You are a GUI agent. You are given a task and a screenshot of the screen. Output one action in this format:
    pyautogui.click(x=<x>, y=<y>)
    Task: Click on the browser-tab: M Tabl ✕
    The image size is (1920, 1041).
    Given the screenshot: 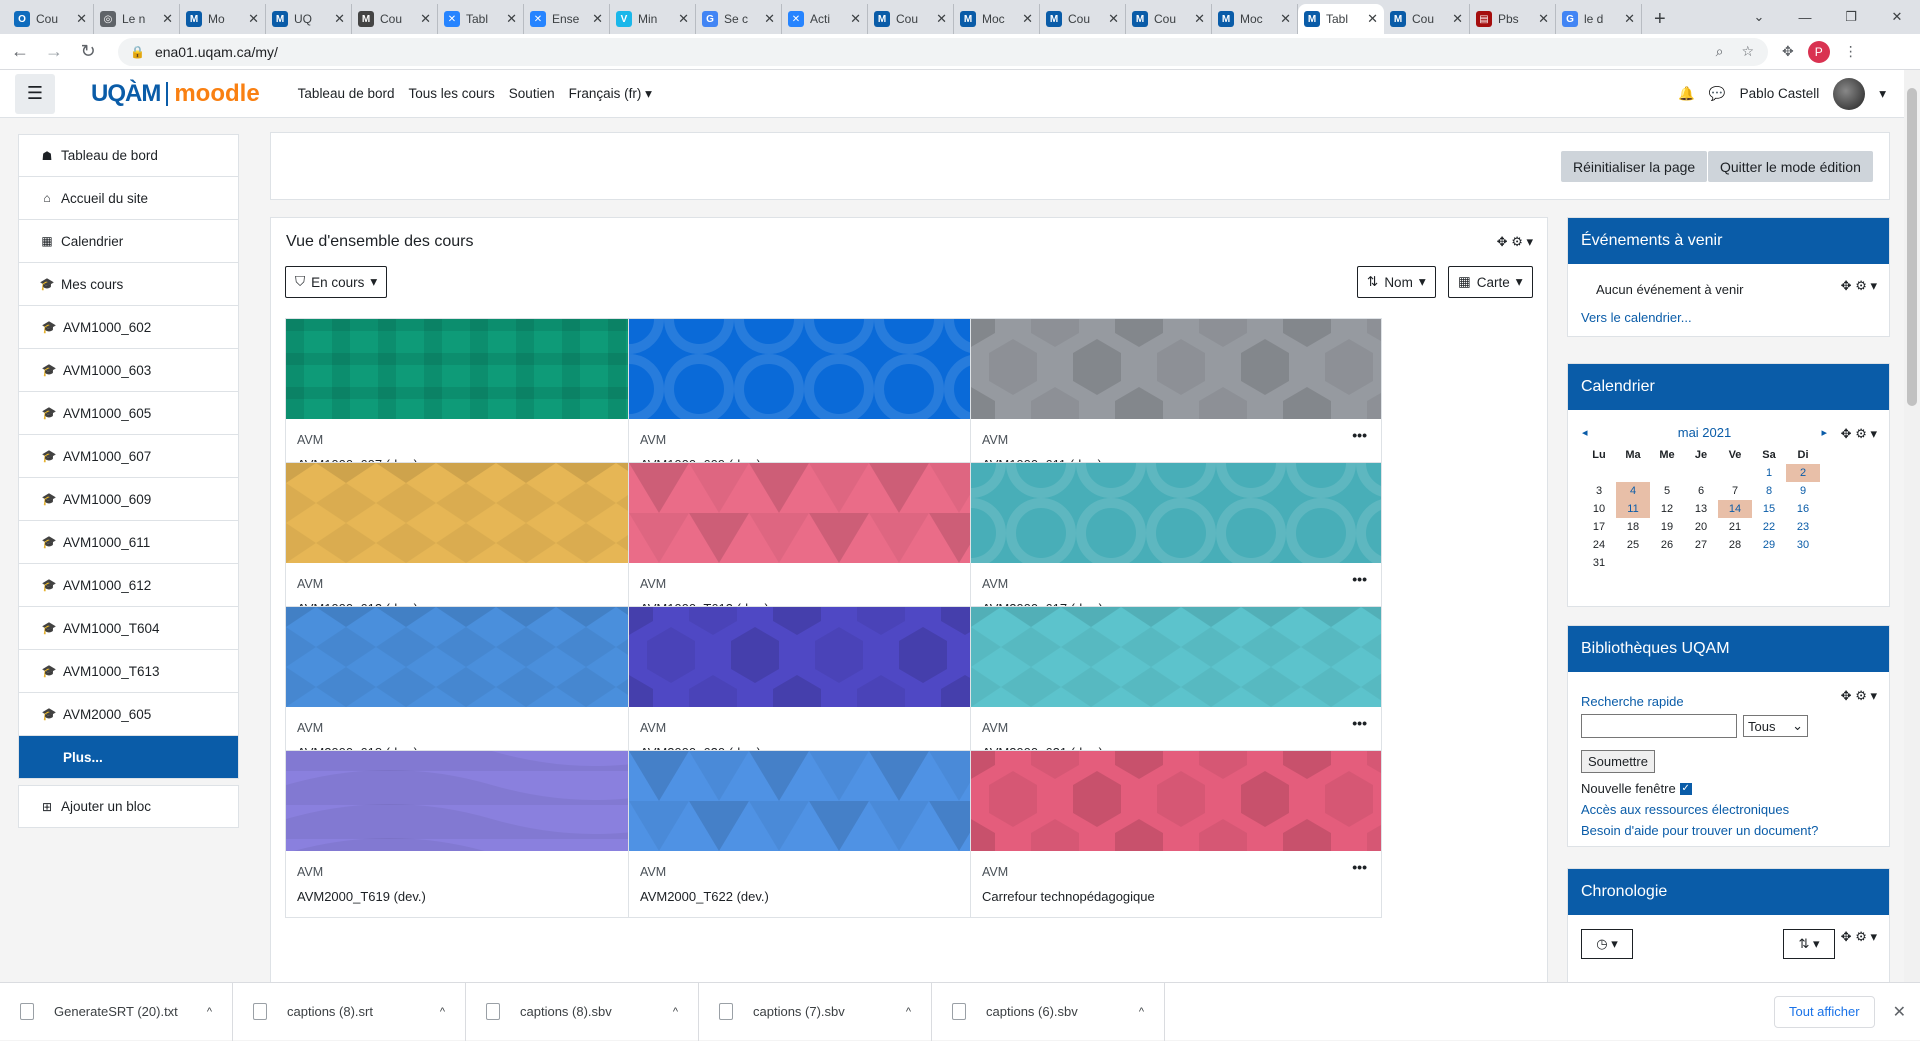 What is the action you would take?
    pyautogui.click(x=1341, y=19)
    